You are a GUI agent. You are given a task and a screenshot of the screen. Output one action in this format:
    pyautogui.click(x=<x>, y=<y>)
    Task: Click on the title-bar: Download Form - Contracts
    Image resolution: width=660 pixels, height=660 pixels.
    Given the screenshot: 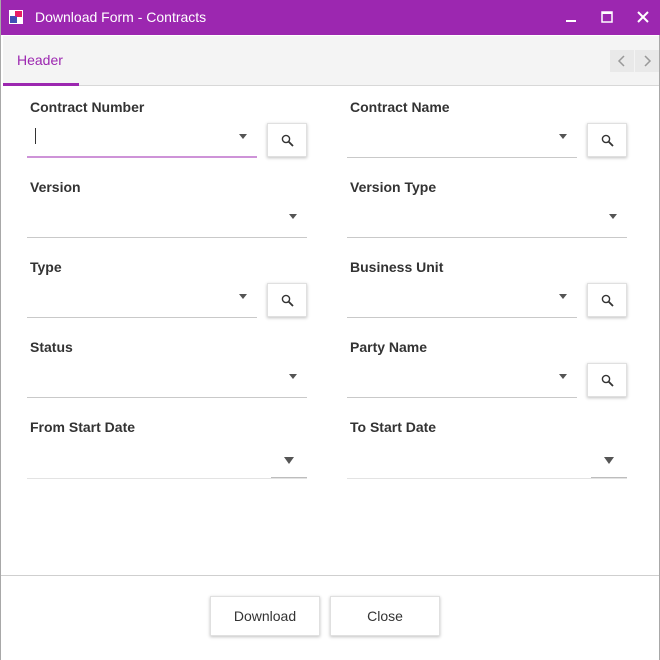 What is the action you would take?
    pyautogui.click(x=330, y=17)
    